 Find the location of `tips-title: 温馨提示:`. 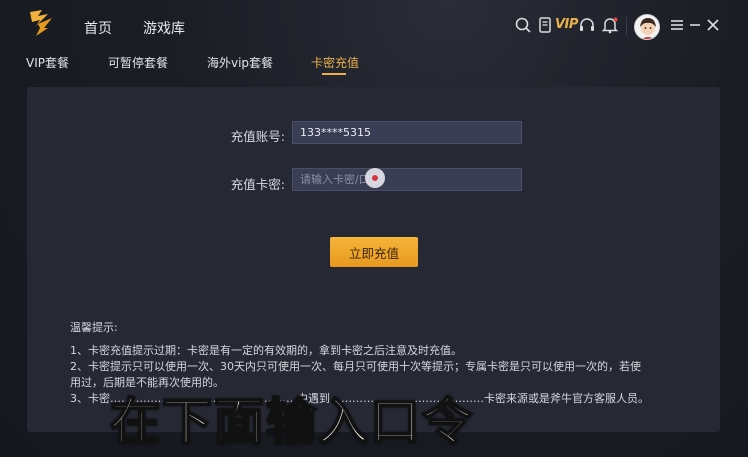

tips-title: 温馨提示: is located at coordinates (94, 327).